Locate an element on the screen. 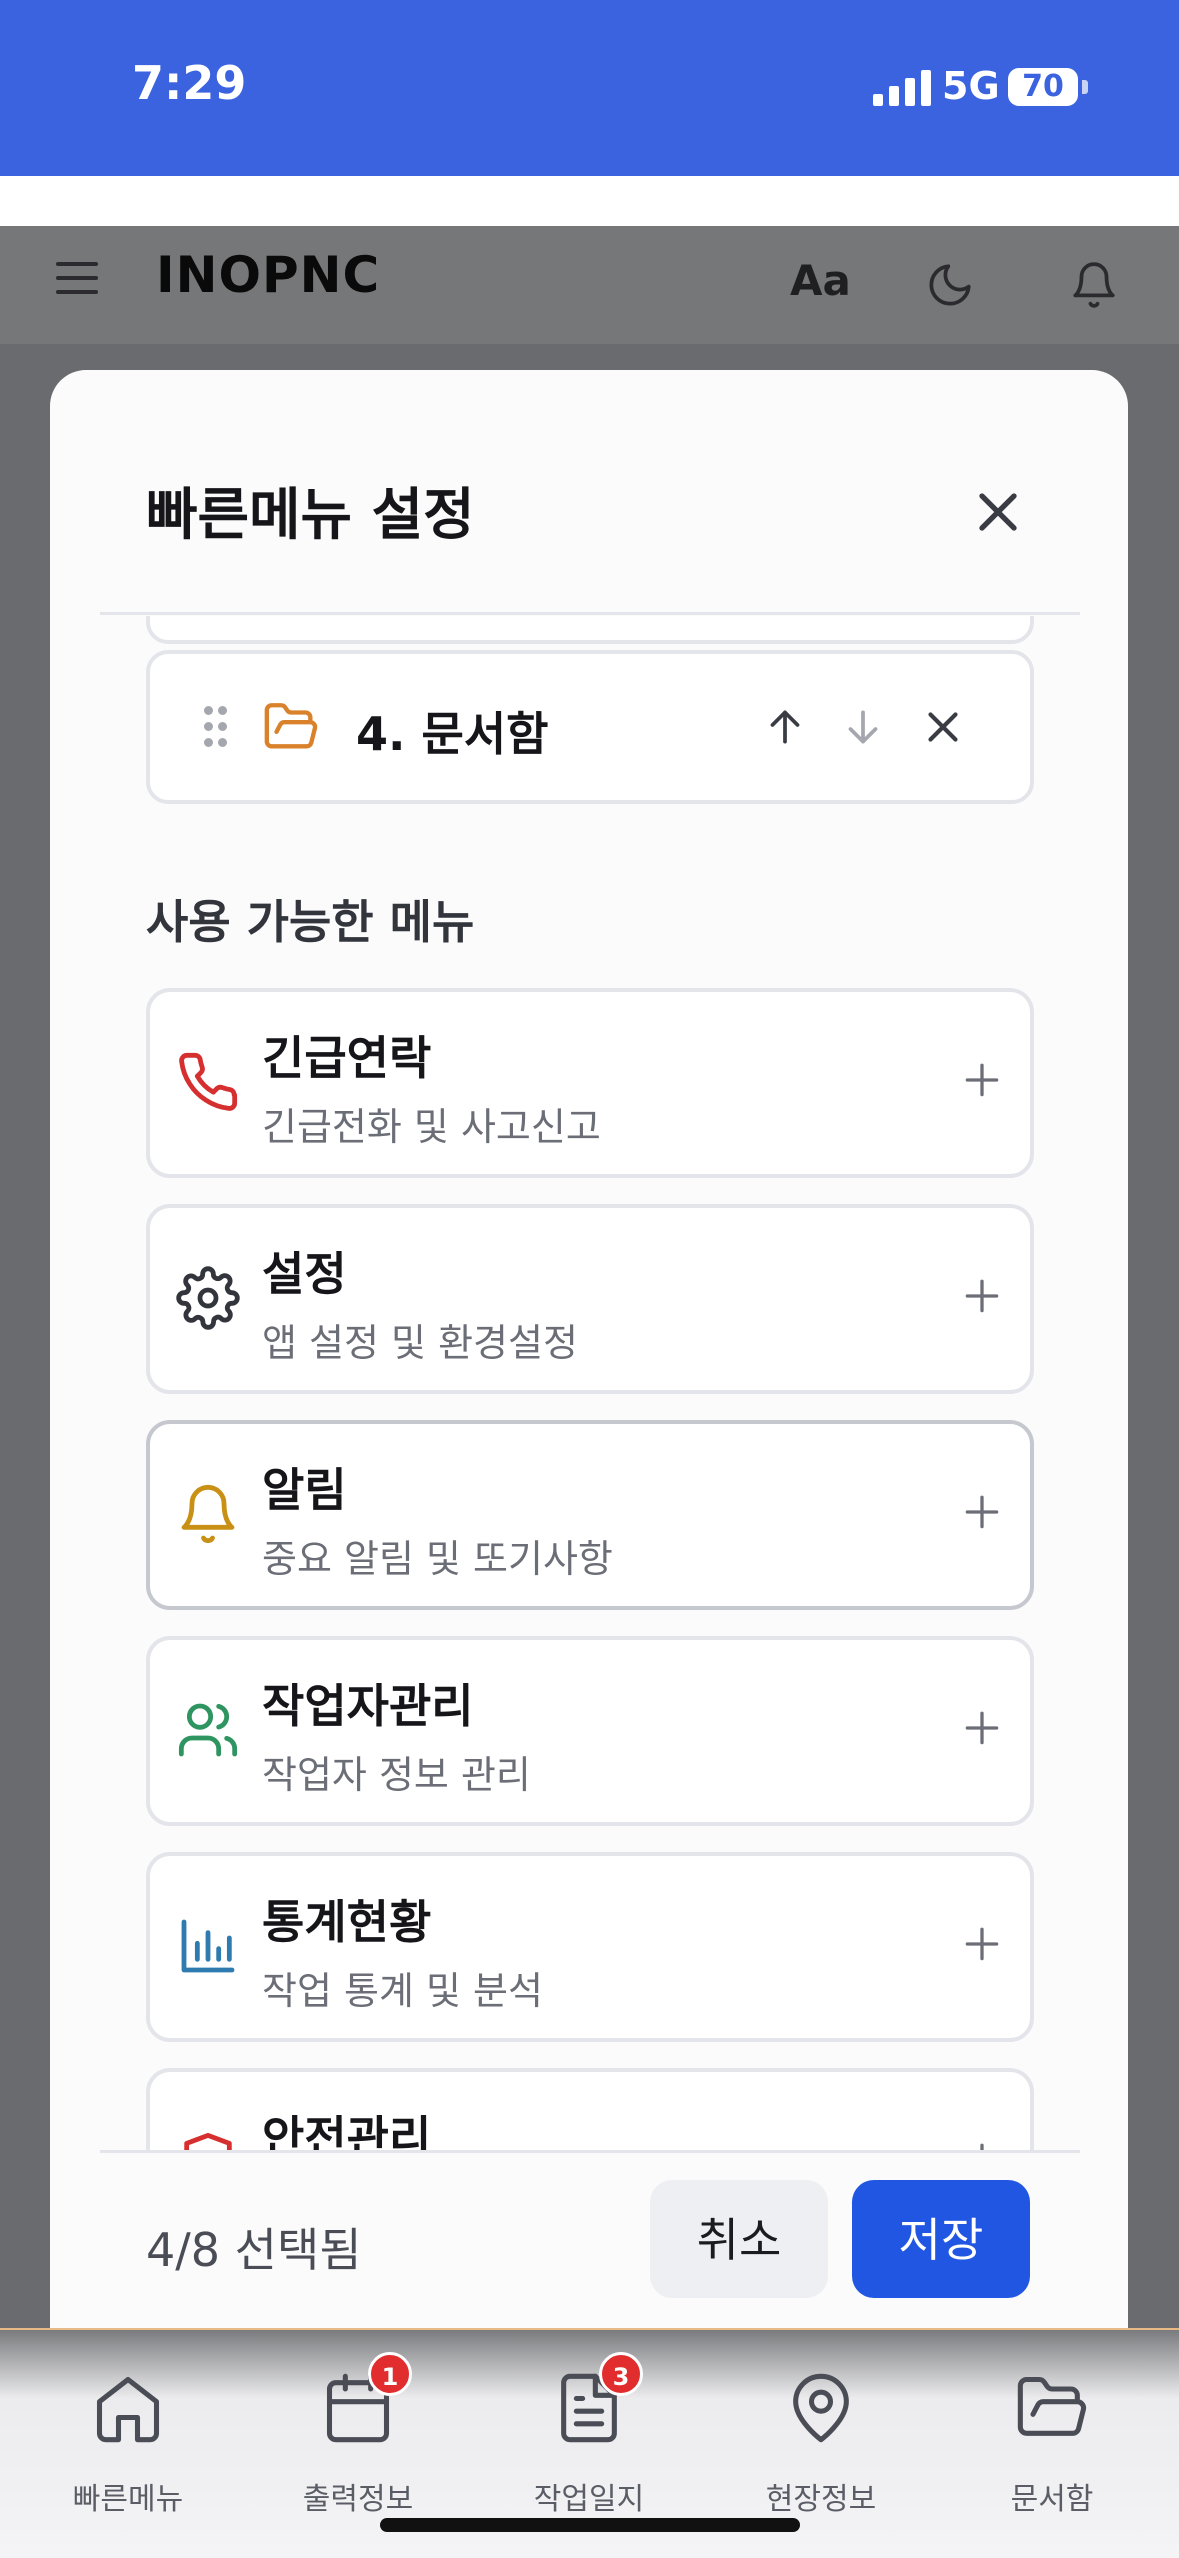  top-spacer is located at coordinates (589, 201).